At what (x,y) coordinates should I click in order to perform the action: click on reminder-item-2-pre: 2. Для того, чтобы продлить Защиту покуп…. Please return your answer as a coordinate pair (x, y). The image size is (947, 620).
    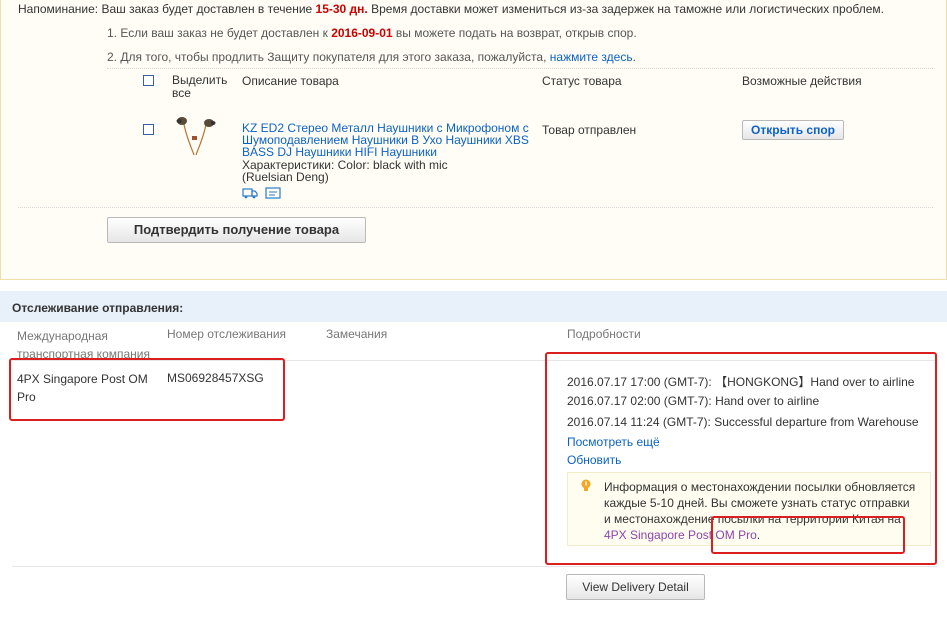
    Looking at the image, I should click on (328, 57).